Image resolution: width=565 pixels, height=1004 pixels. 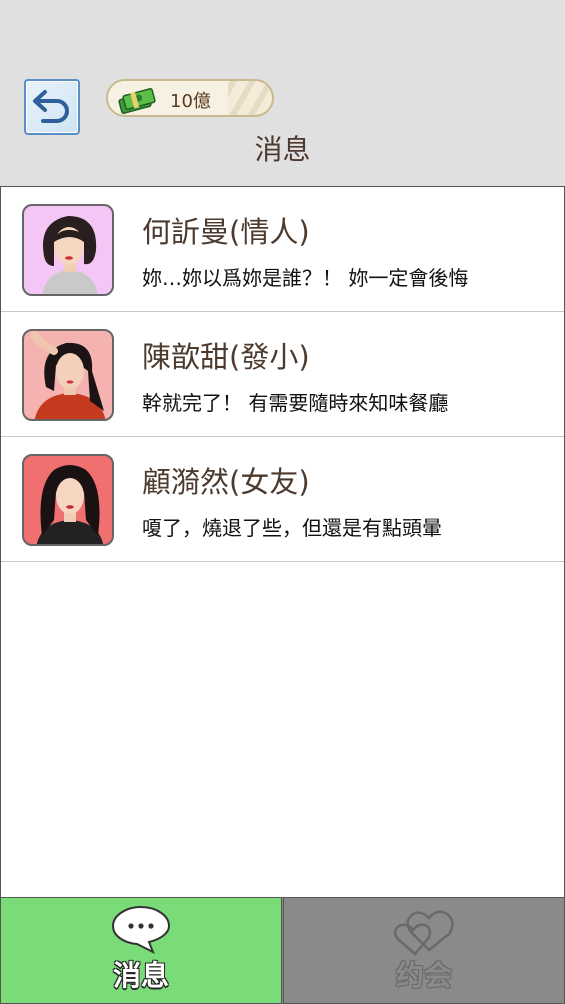 What do you see at coordinates (292, 528) in the screenshot?
I see `message-preview: 嗄了，燒退了些，但還是有點頭暈` at bounding box center [292, 528].